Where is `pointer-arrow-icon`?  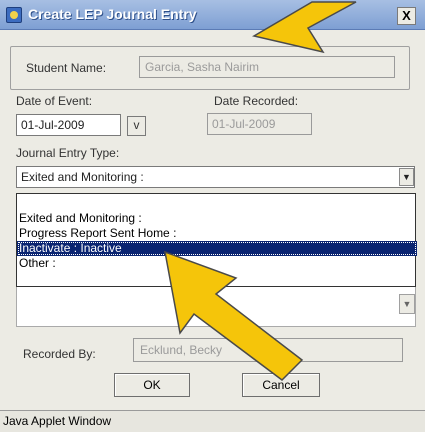 pointer-arrow-icon is located at coordinates (234, 315).